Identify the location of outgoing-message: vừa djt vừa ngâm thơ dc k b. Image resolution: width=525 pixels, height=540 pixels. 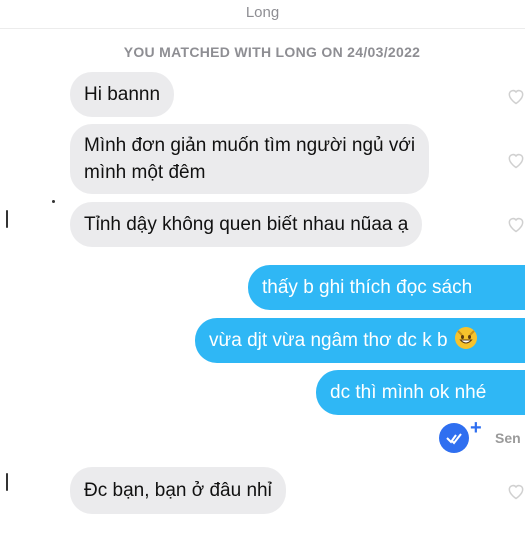
(360, 340).